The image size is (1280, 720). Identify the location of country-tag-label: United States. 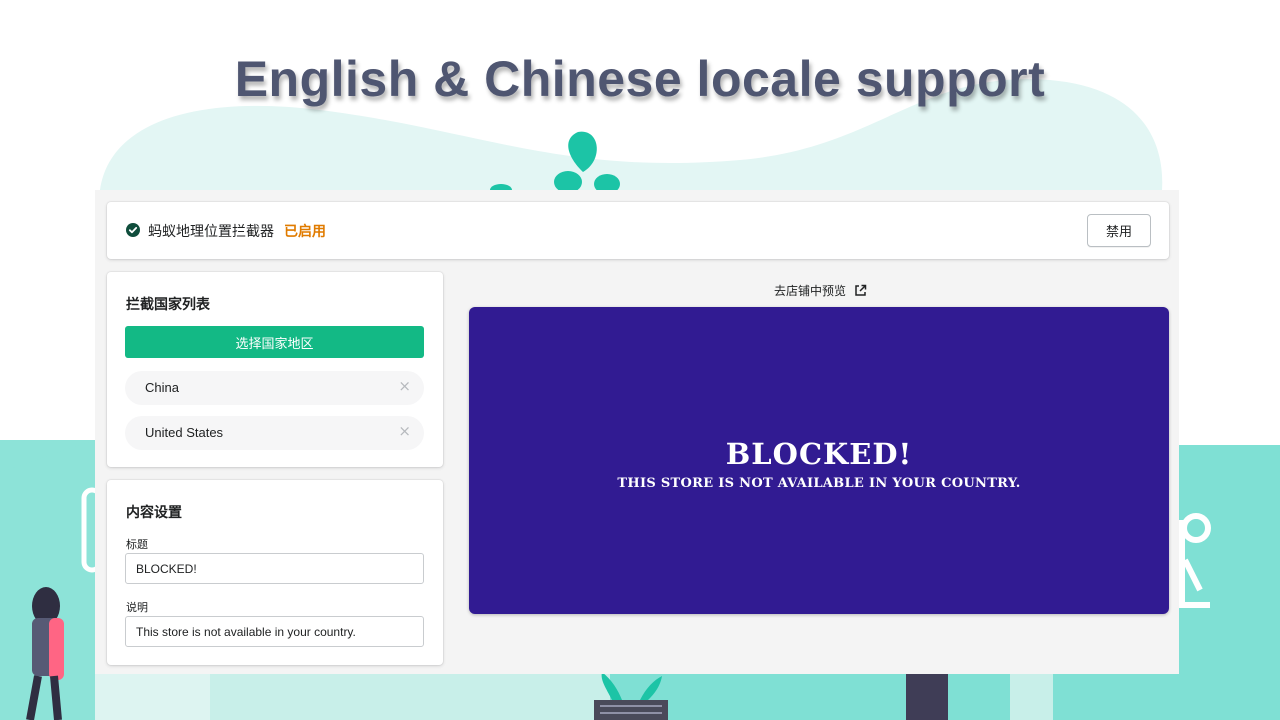
(184, 432).